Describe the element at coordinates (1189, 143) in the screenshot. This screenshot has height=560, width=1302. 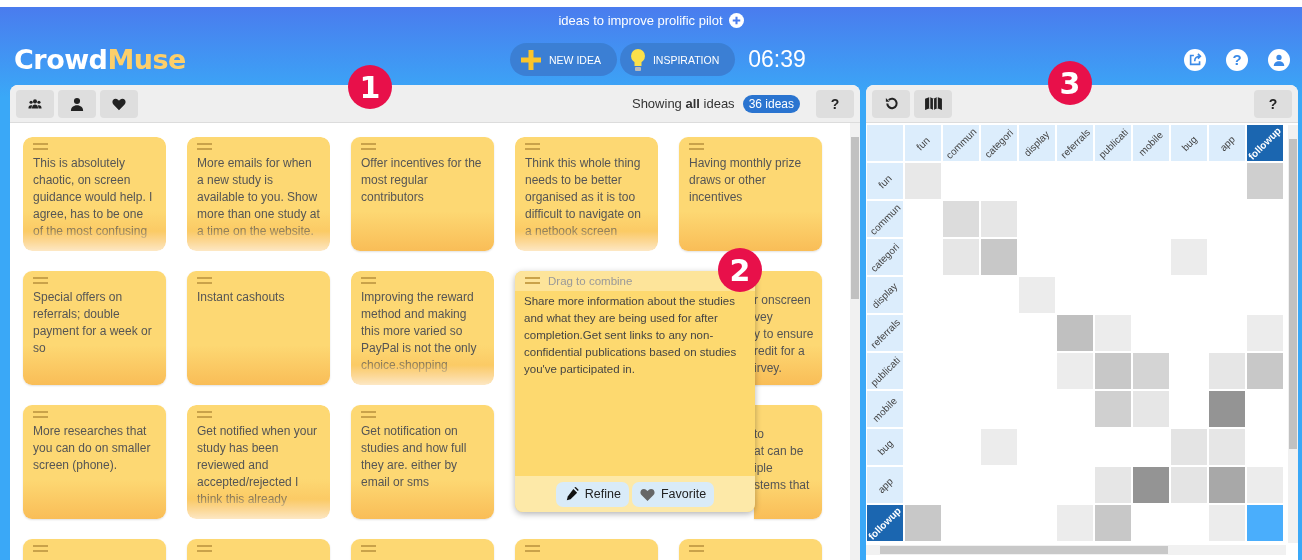
I see `column-label: bug` at that location.